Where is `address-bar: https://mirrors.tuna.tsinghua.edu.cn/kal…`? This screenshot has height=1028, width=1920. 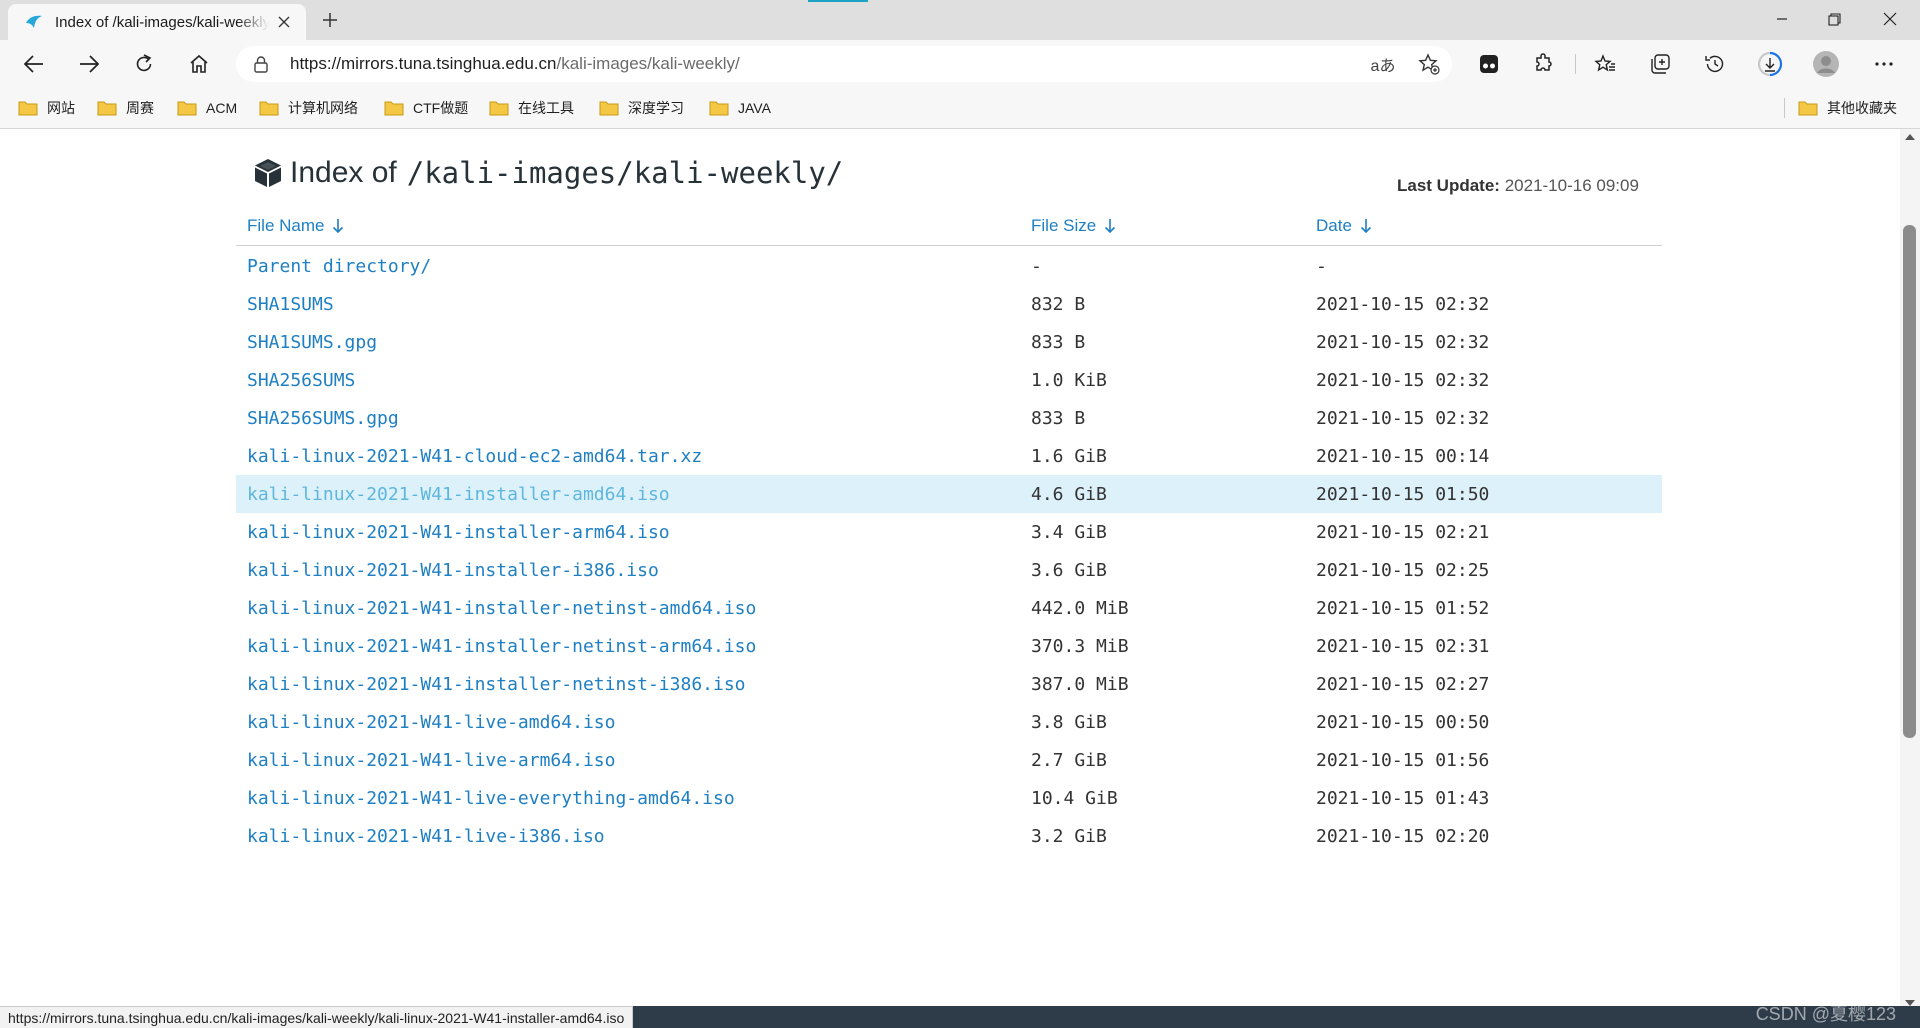
address-bar: https://mirrors.tuna.tsinghua.edu.cn/kal… is located at coordinates (844, 64).